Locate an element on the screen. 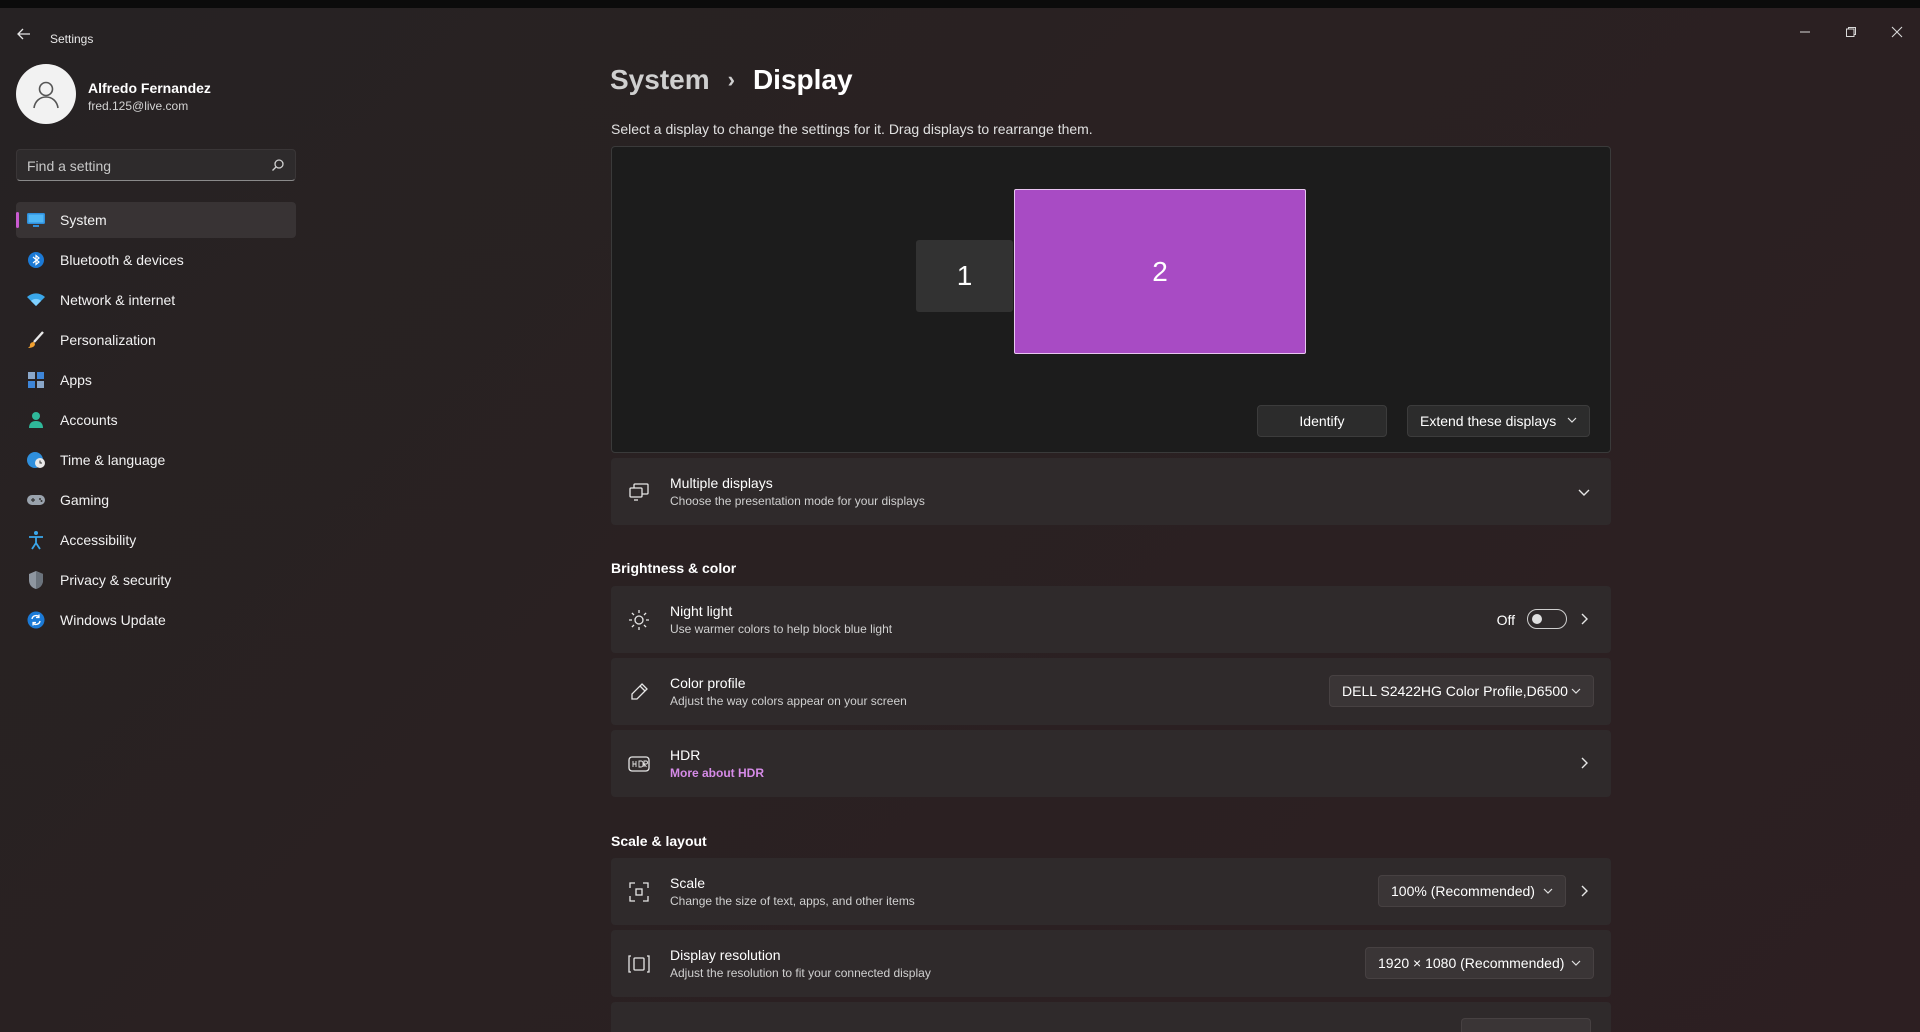 Image resolution: width=1920 pixels, height=1032 pixels. color-profile-title: Color profile is located at coordinates (708, 683).